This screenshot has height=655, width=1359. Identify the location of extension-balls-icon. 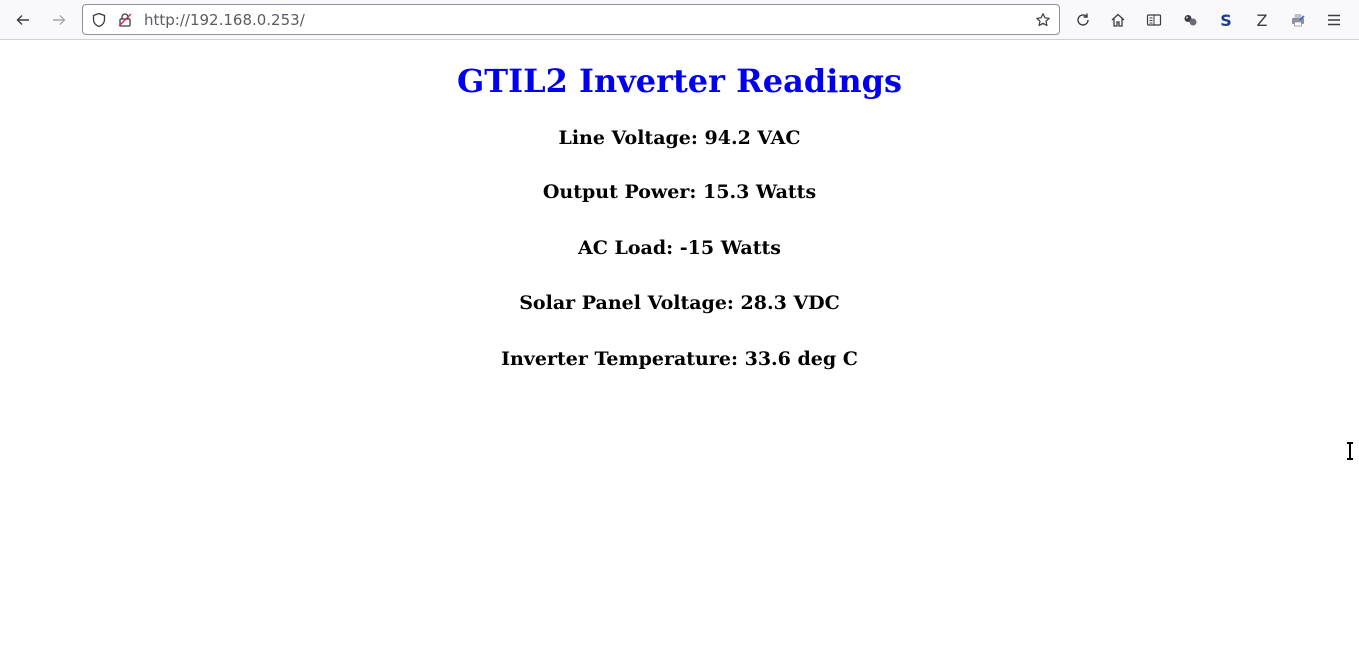
(1190, 20).